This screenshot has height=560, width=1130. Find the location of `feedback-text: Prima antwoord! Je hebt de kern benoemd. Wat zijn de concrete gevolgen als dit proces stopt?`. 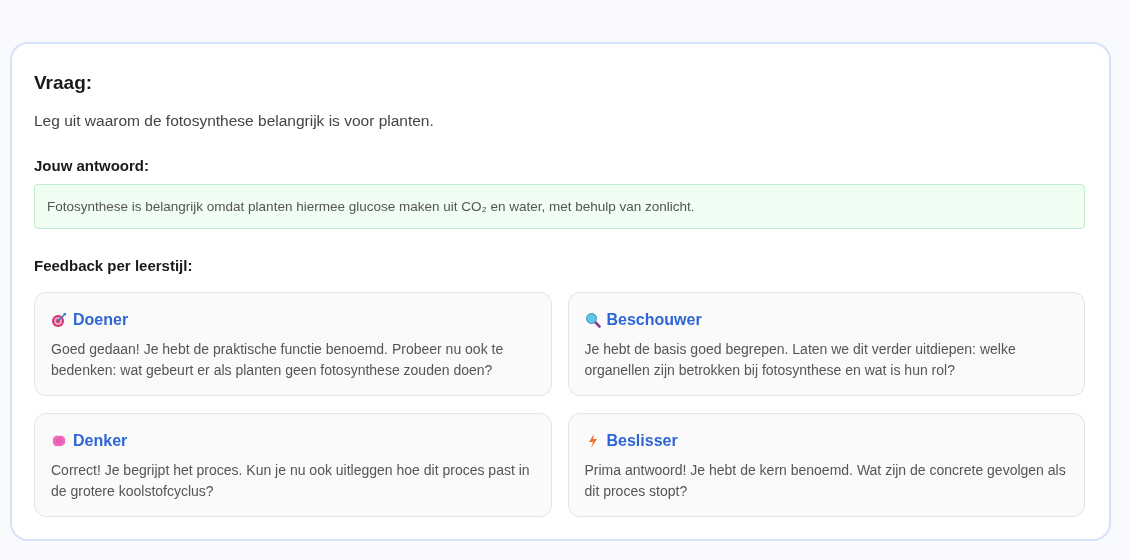

feedback-text: Prima antwoord! Je hebt de kern benoemd. Wat zijn de concrete gevolgen als dit proces stopt? is located at coordinates (825, 481).